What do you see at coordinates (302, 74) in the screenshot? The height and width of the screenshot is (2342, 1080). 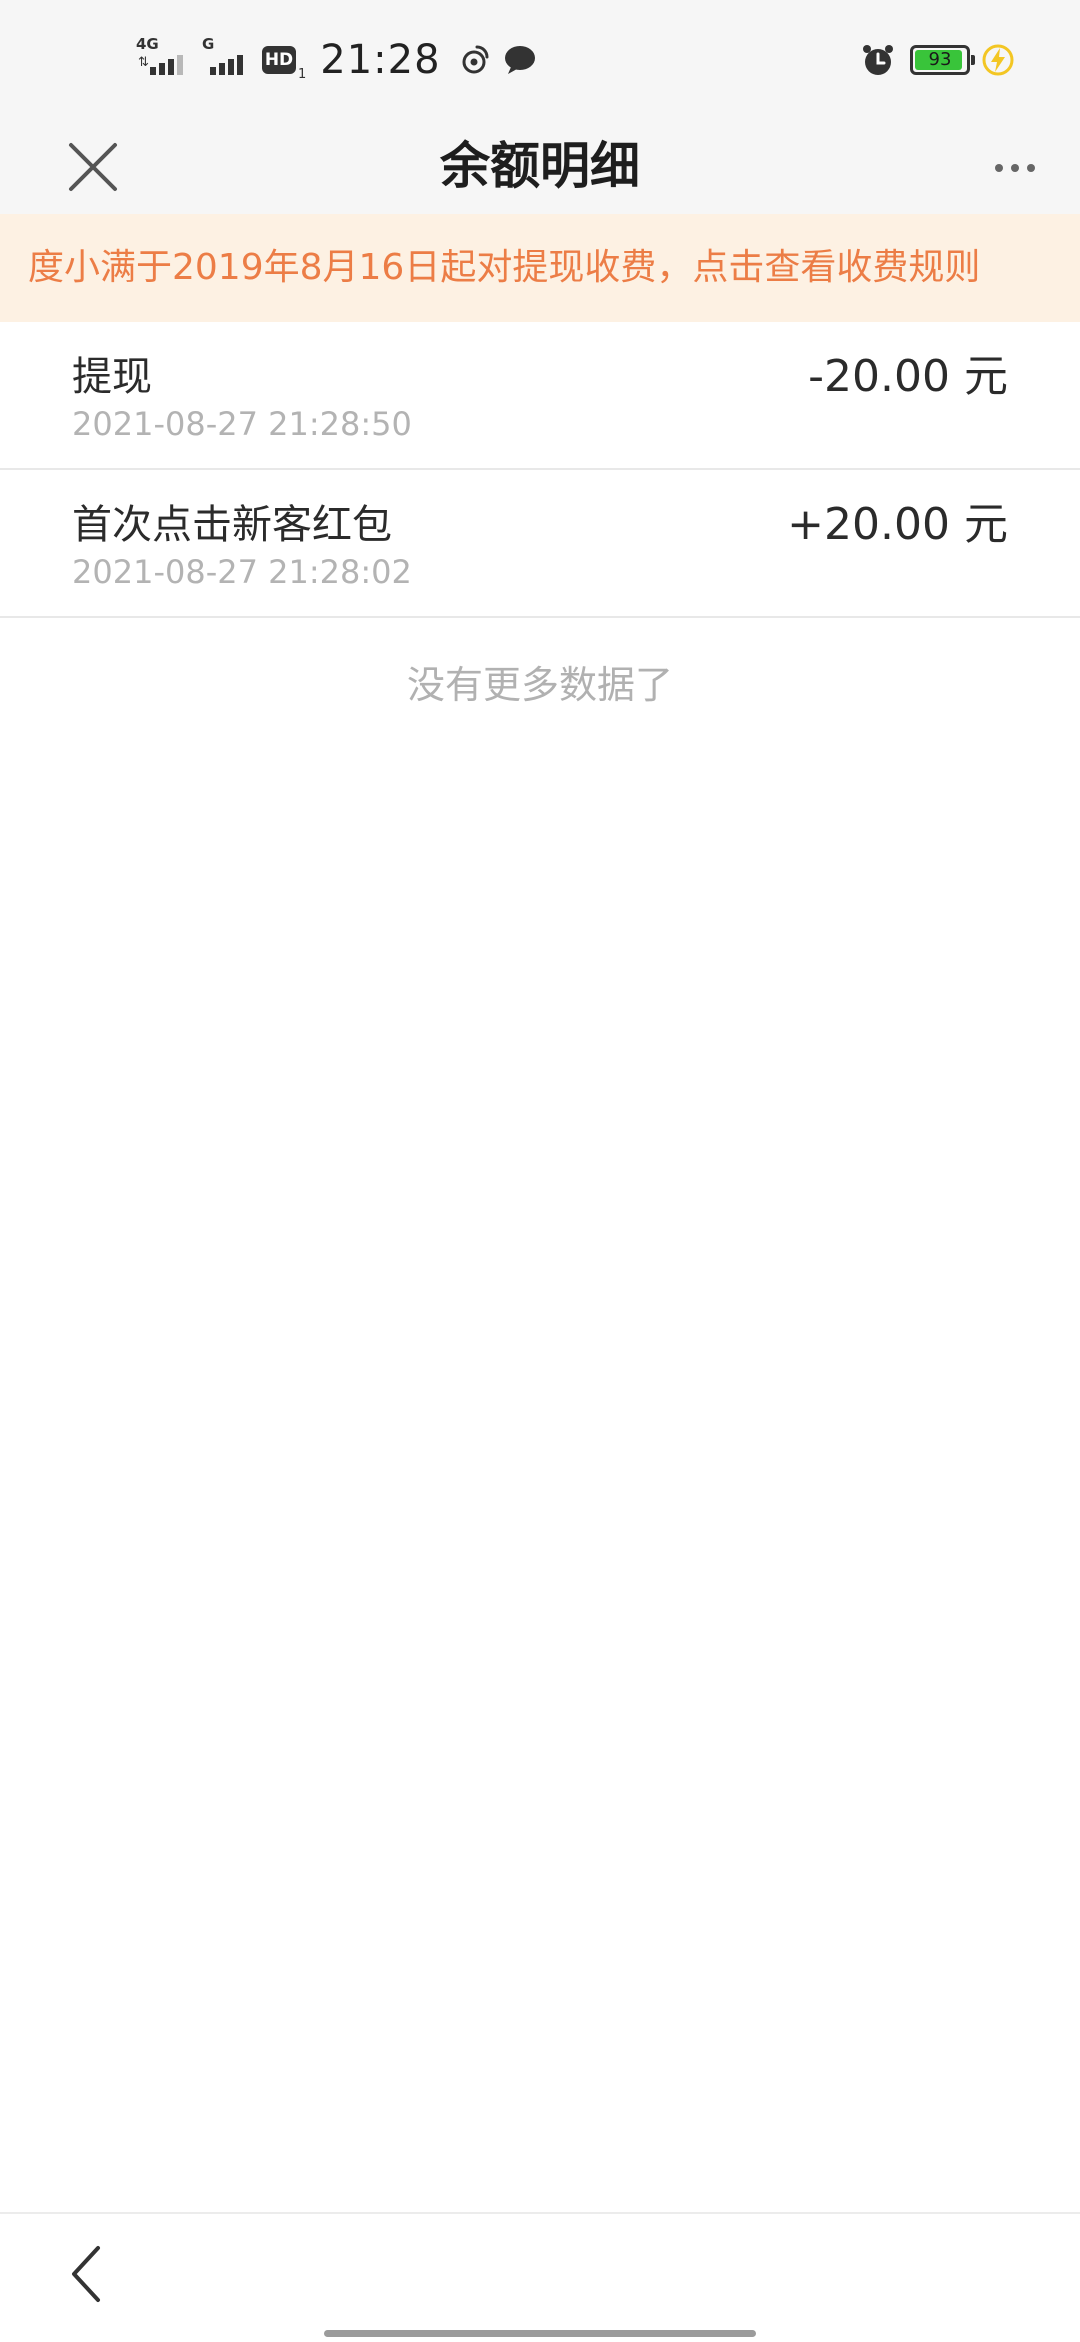 I see `hd-sim-index: 1` at bounding box center [302, 74].